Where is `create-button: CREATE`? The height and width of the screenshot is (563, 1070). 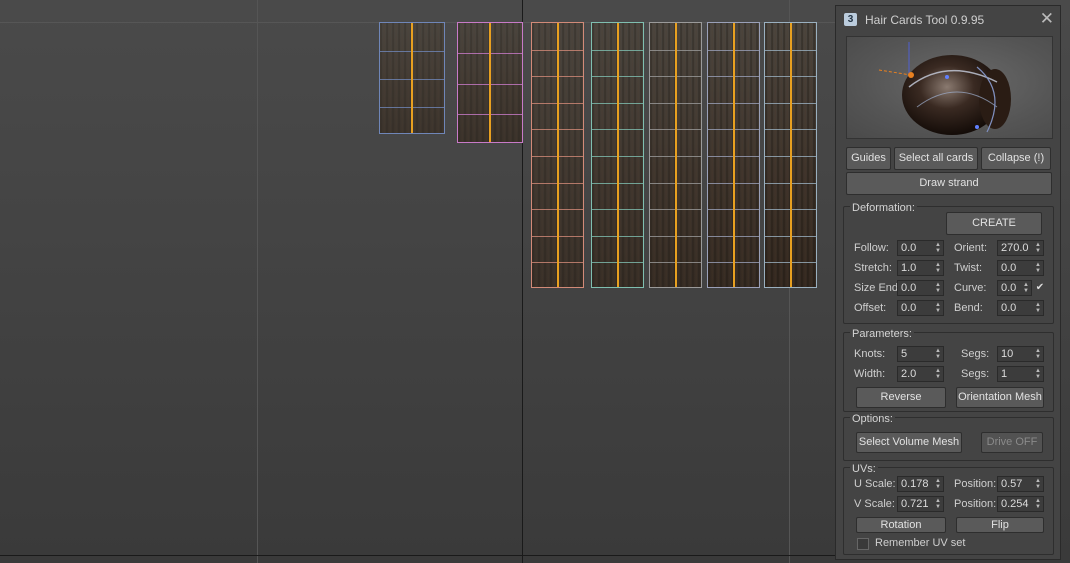
create-button: CREATE is located at coordinates (994, 223).